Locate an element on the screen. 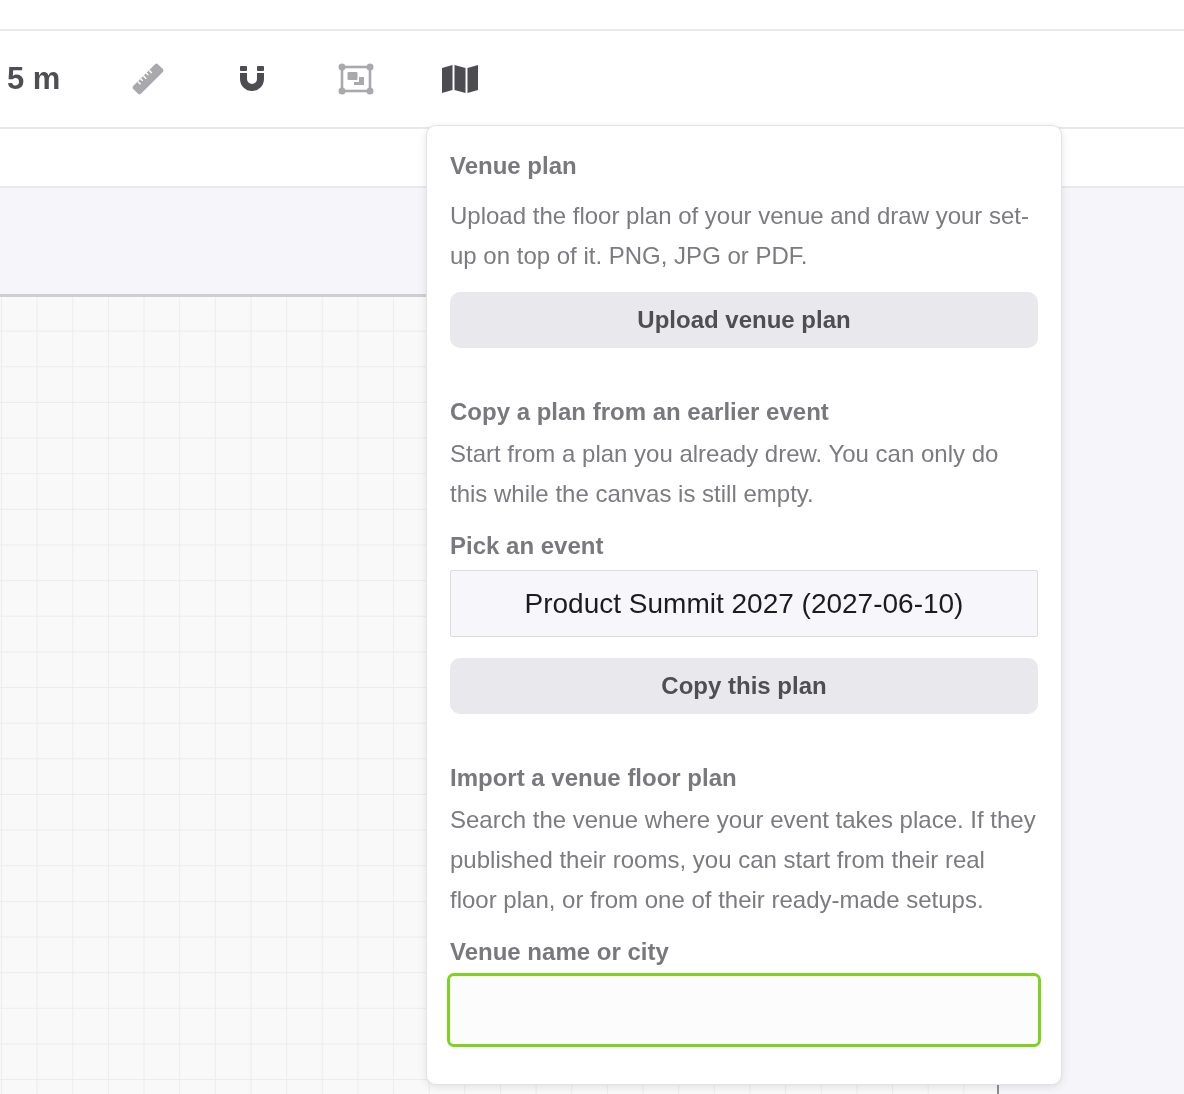 The width and height of the screenshot is (1184, 1094). copy-plan-button: Copy this plan is located at coordinates (744, 686).